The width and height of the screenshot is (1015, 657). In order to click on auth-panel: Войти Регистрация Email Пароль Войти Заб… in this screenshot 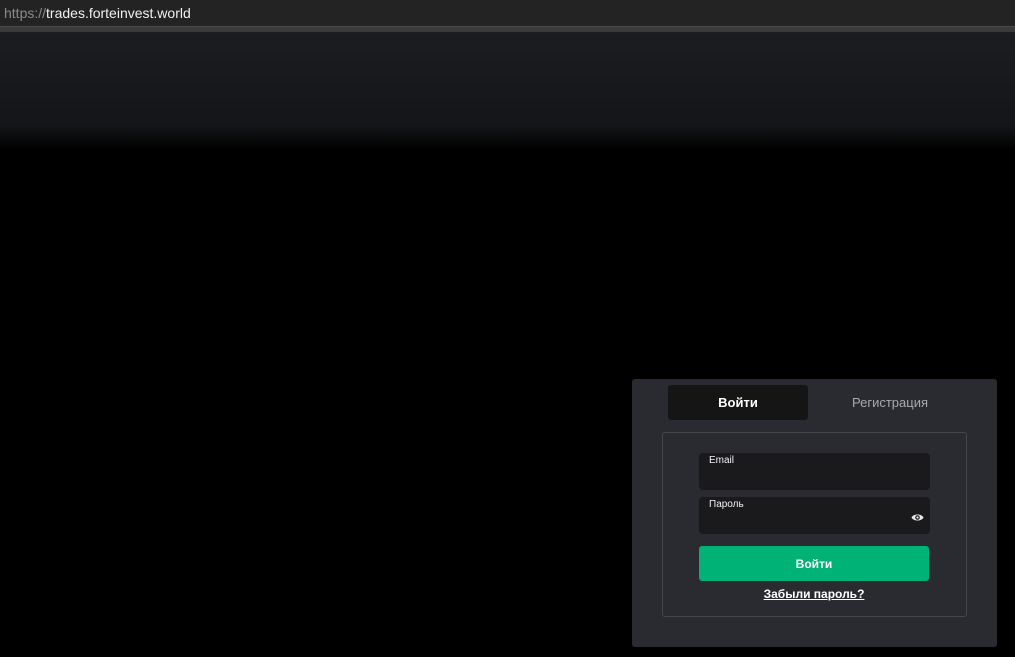, I will do `click(814, 513)`.